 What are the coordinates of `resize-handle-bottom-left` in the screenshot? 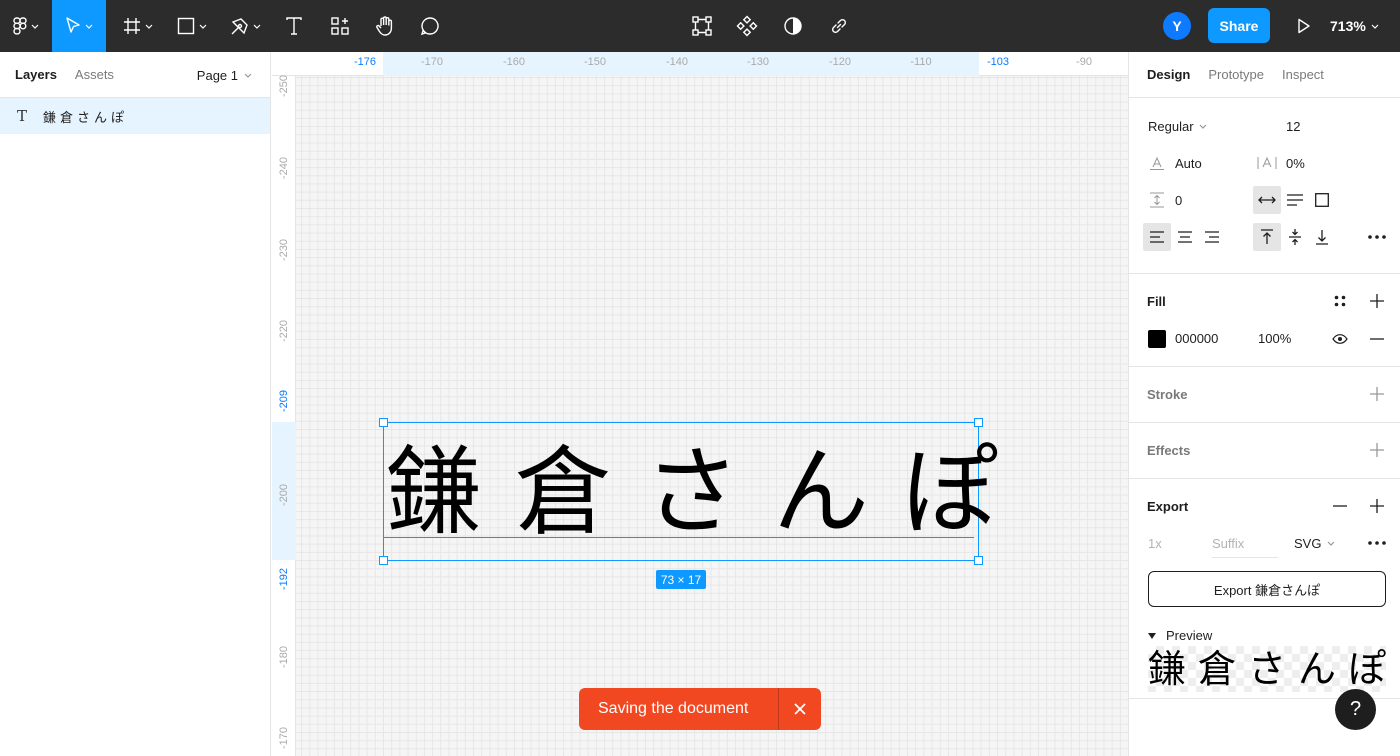 It's located at (383, 560).